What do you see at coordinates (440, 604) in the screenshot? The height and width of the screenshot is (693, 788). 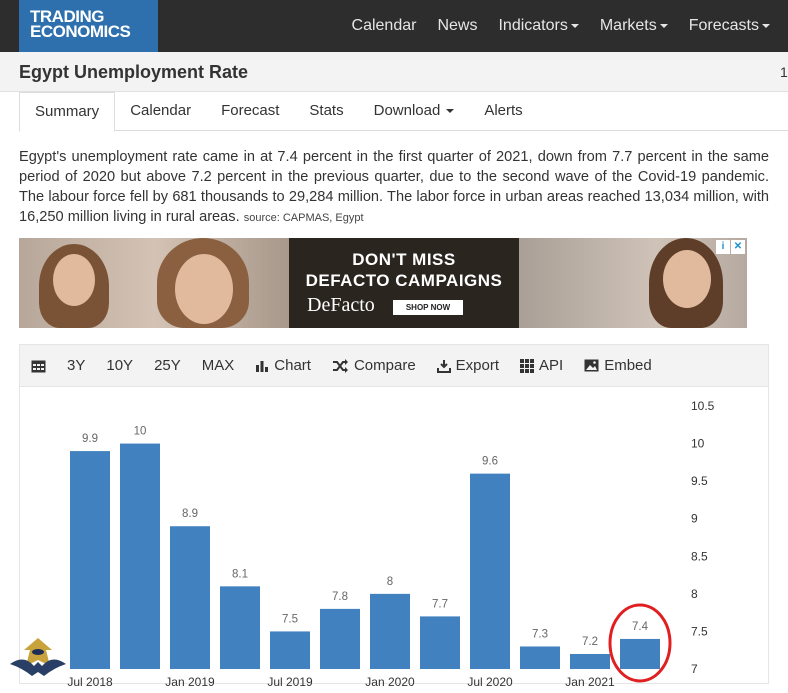 I see `data-label: 7.7` at bounding box center [440, 604].